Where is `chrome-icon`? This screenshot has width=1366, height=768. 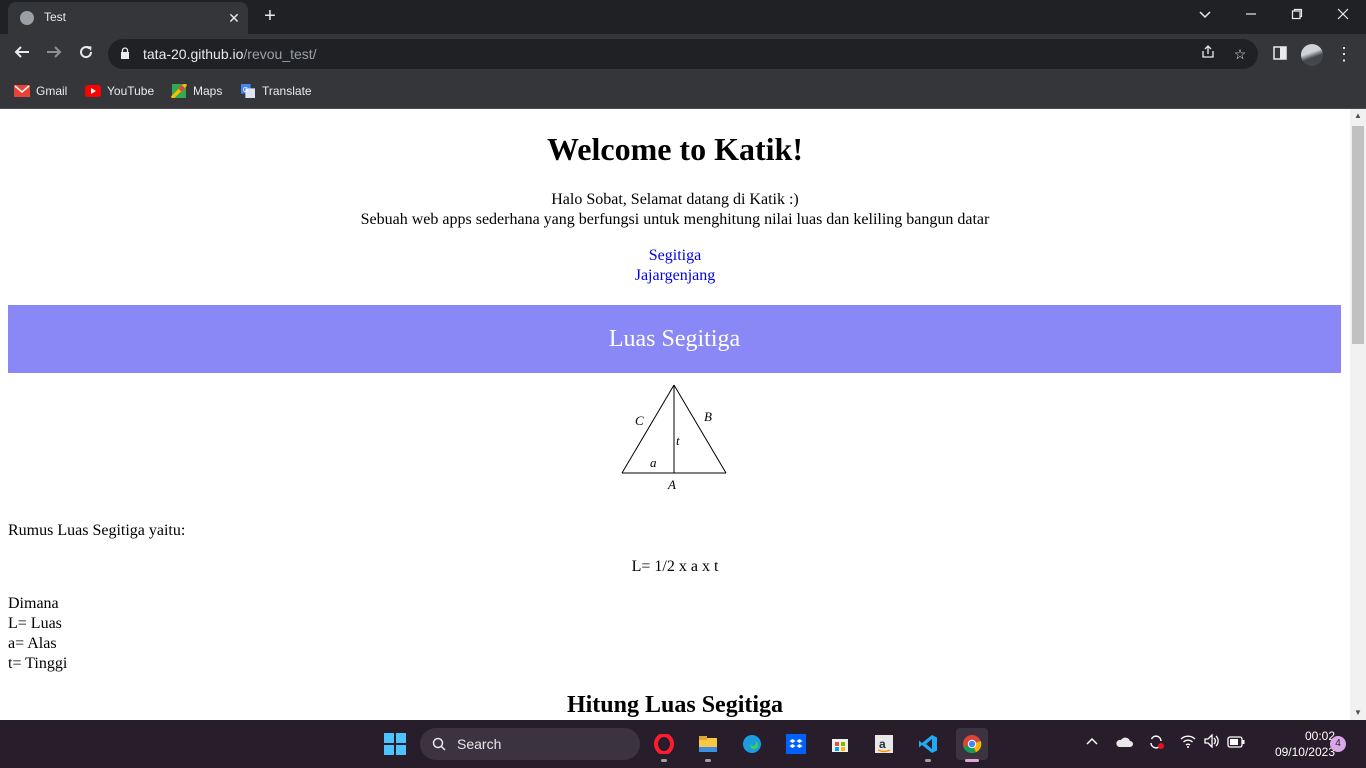
chrome-icon is located at coordinates (972, 745).